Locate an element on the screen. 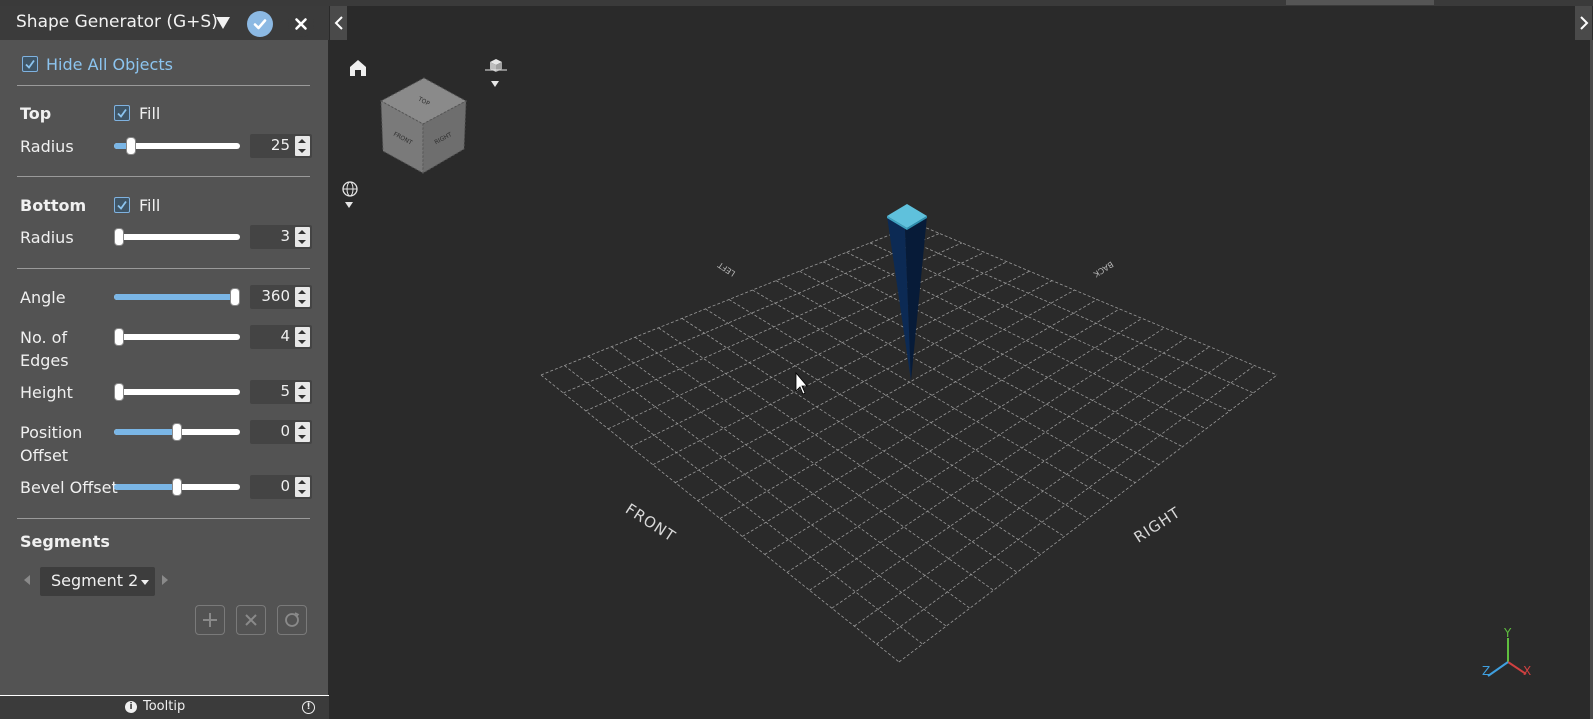 This screenshot has width=1593, height=719. edges-label: No. of Edges is located at coordinates (44, 349).